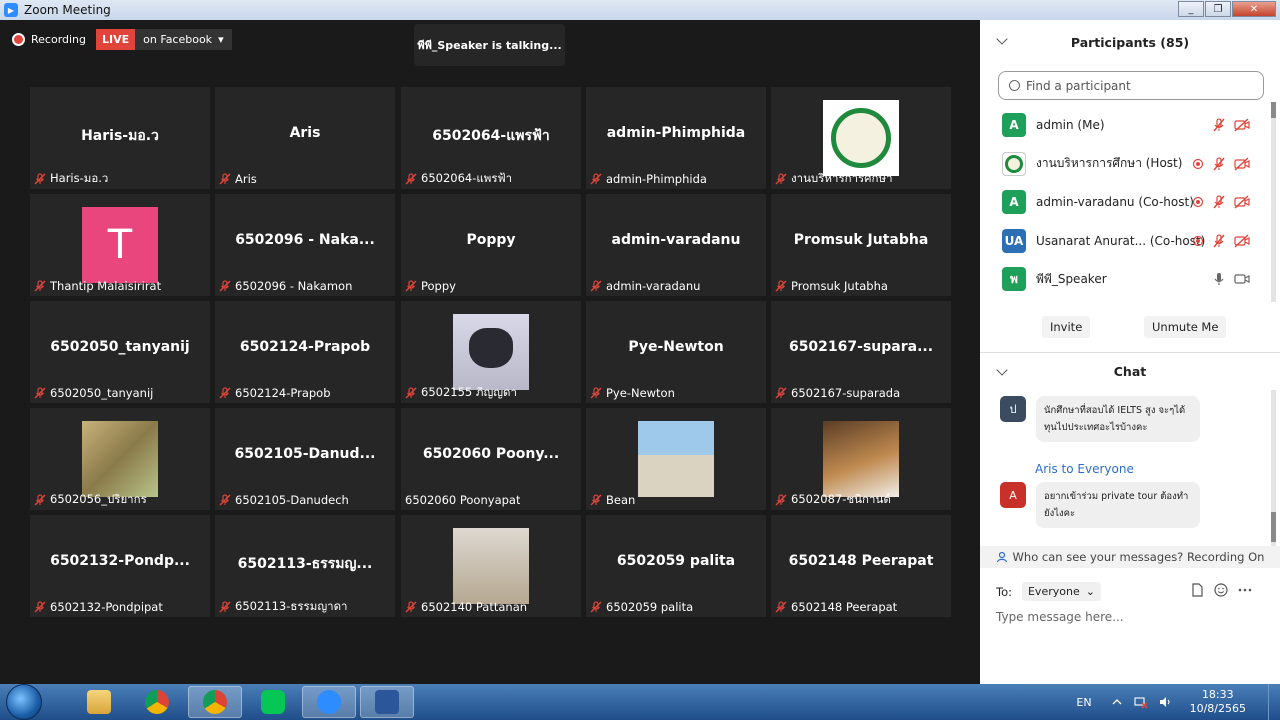 The image size is (1280, 720). Describe the element at coordinates (612, 500) in the screenshot. I see `participant-name-label: Bean` at that location.